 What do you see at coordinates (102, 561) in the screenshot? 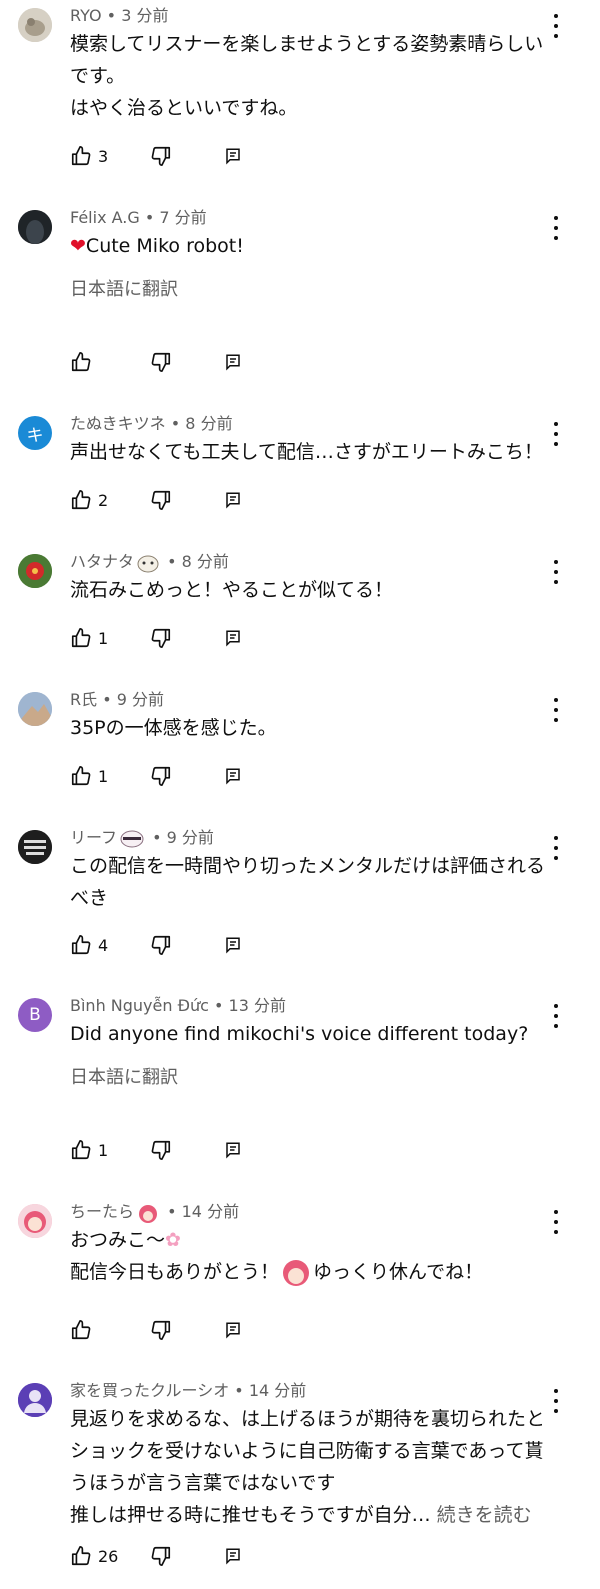
I see `author-name: ハタナタ` at bounding box center [102, 561].